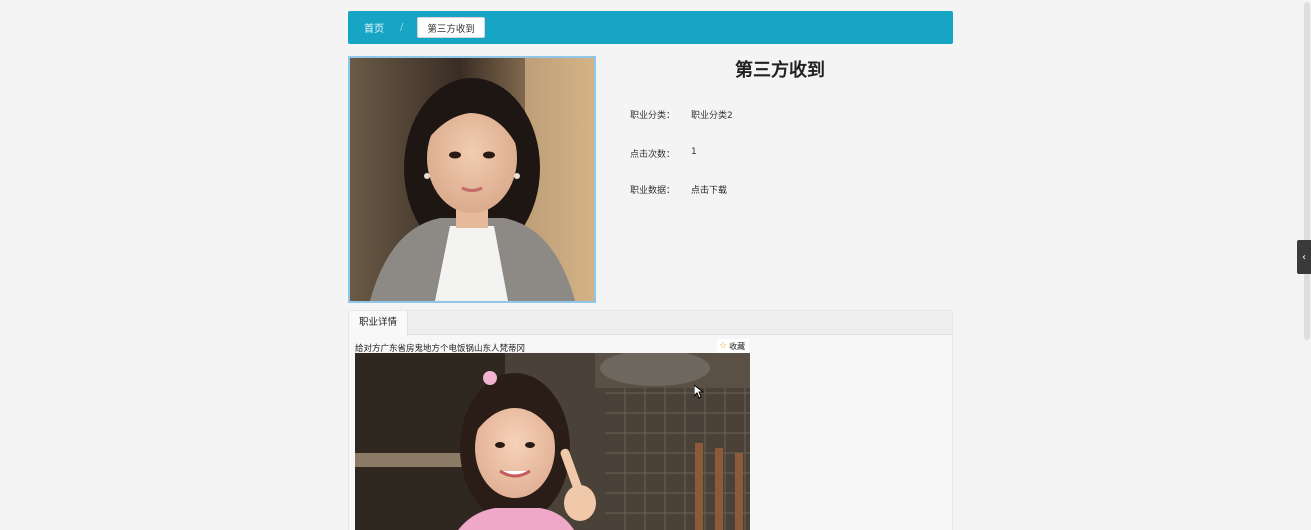  I want to click on download-link: 点击下载, so click(709, 189).